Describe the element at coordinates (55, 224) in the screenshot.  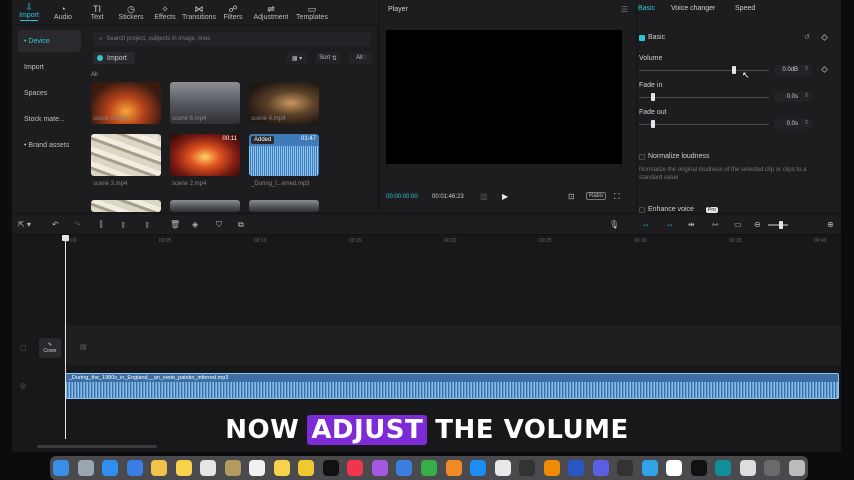
I see `undo-icon: ↶` at that location.